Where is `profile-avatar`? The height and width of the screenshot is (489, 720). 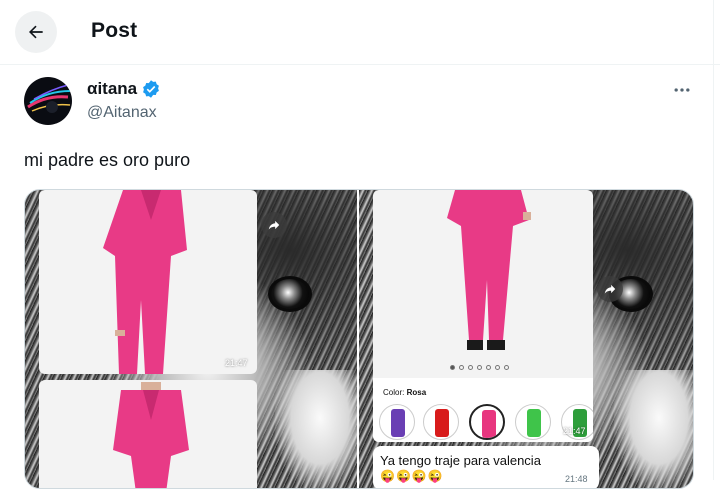 profile-avatar is located at coordinates (48, 101).